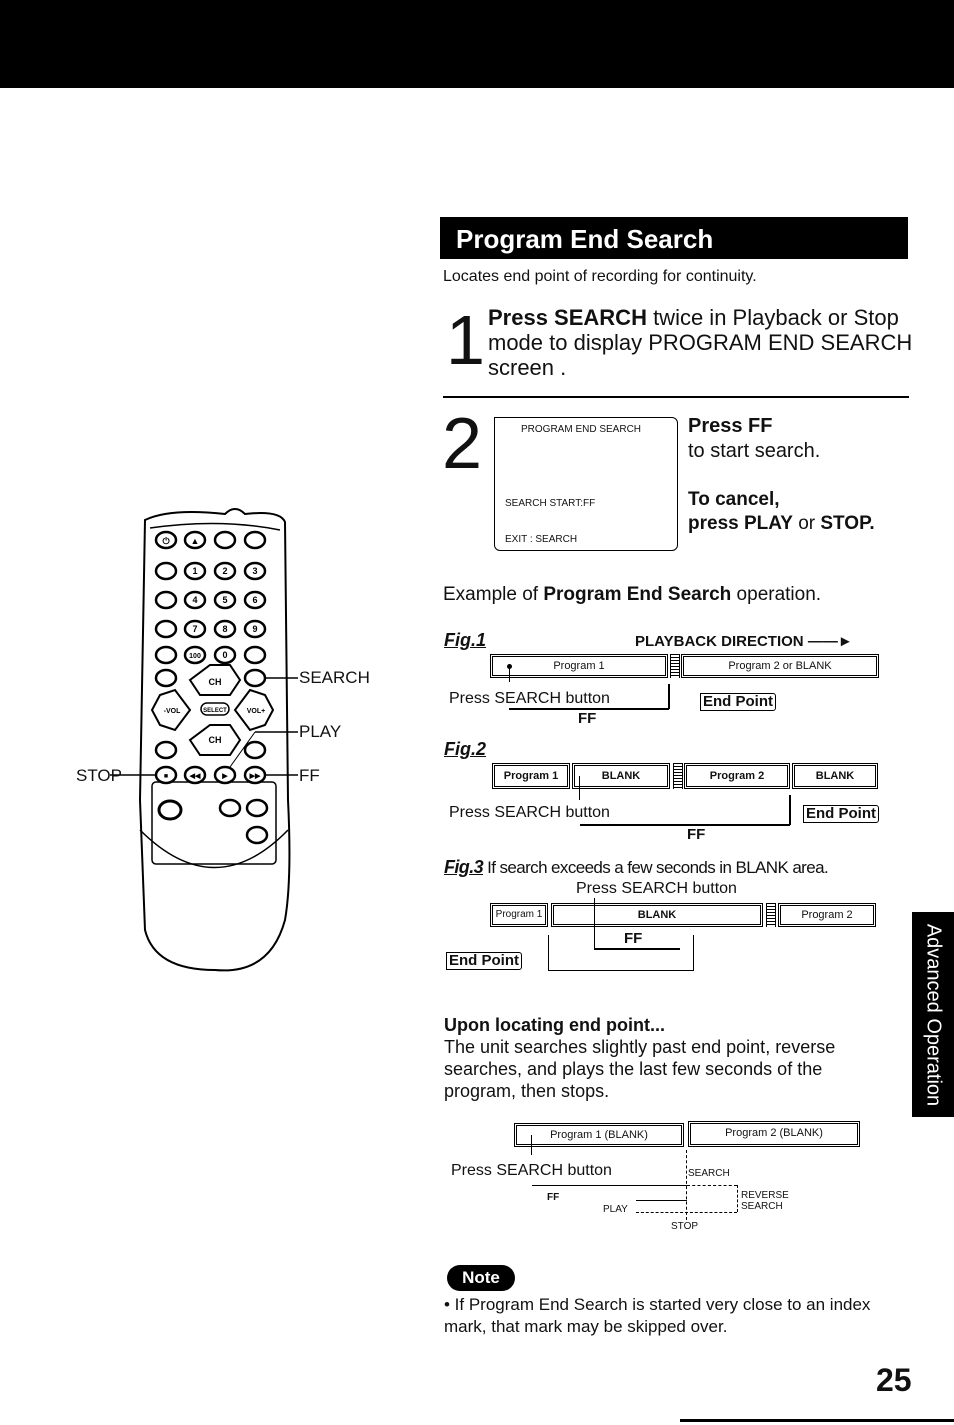 The width and height of the screenshot is (954, 1425). I want to click on remote-callout-play: PLAY, so click(320, 731).